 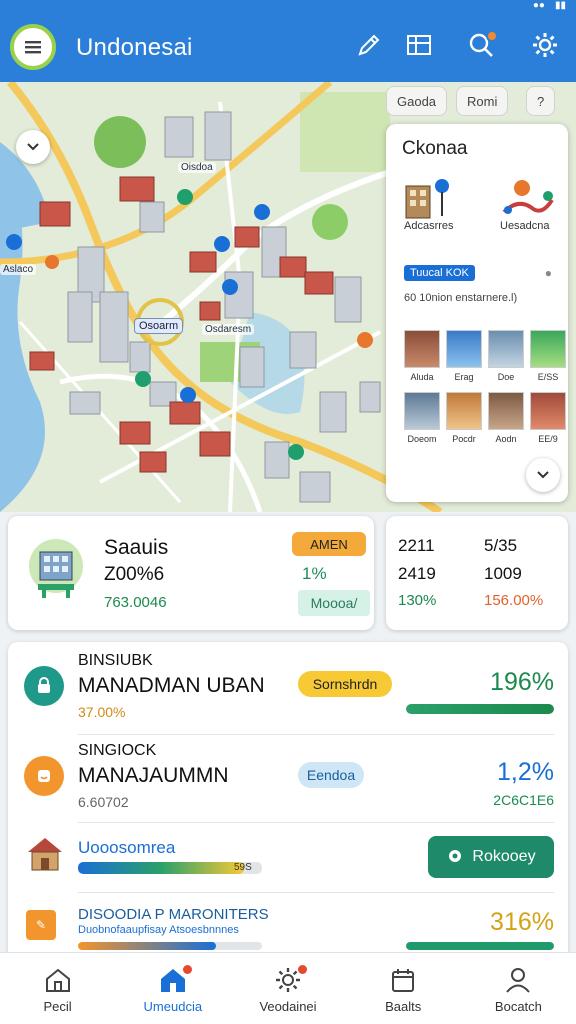 I want to click on stat-value: 5/35, so click(x=501, y=545).